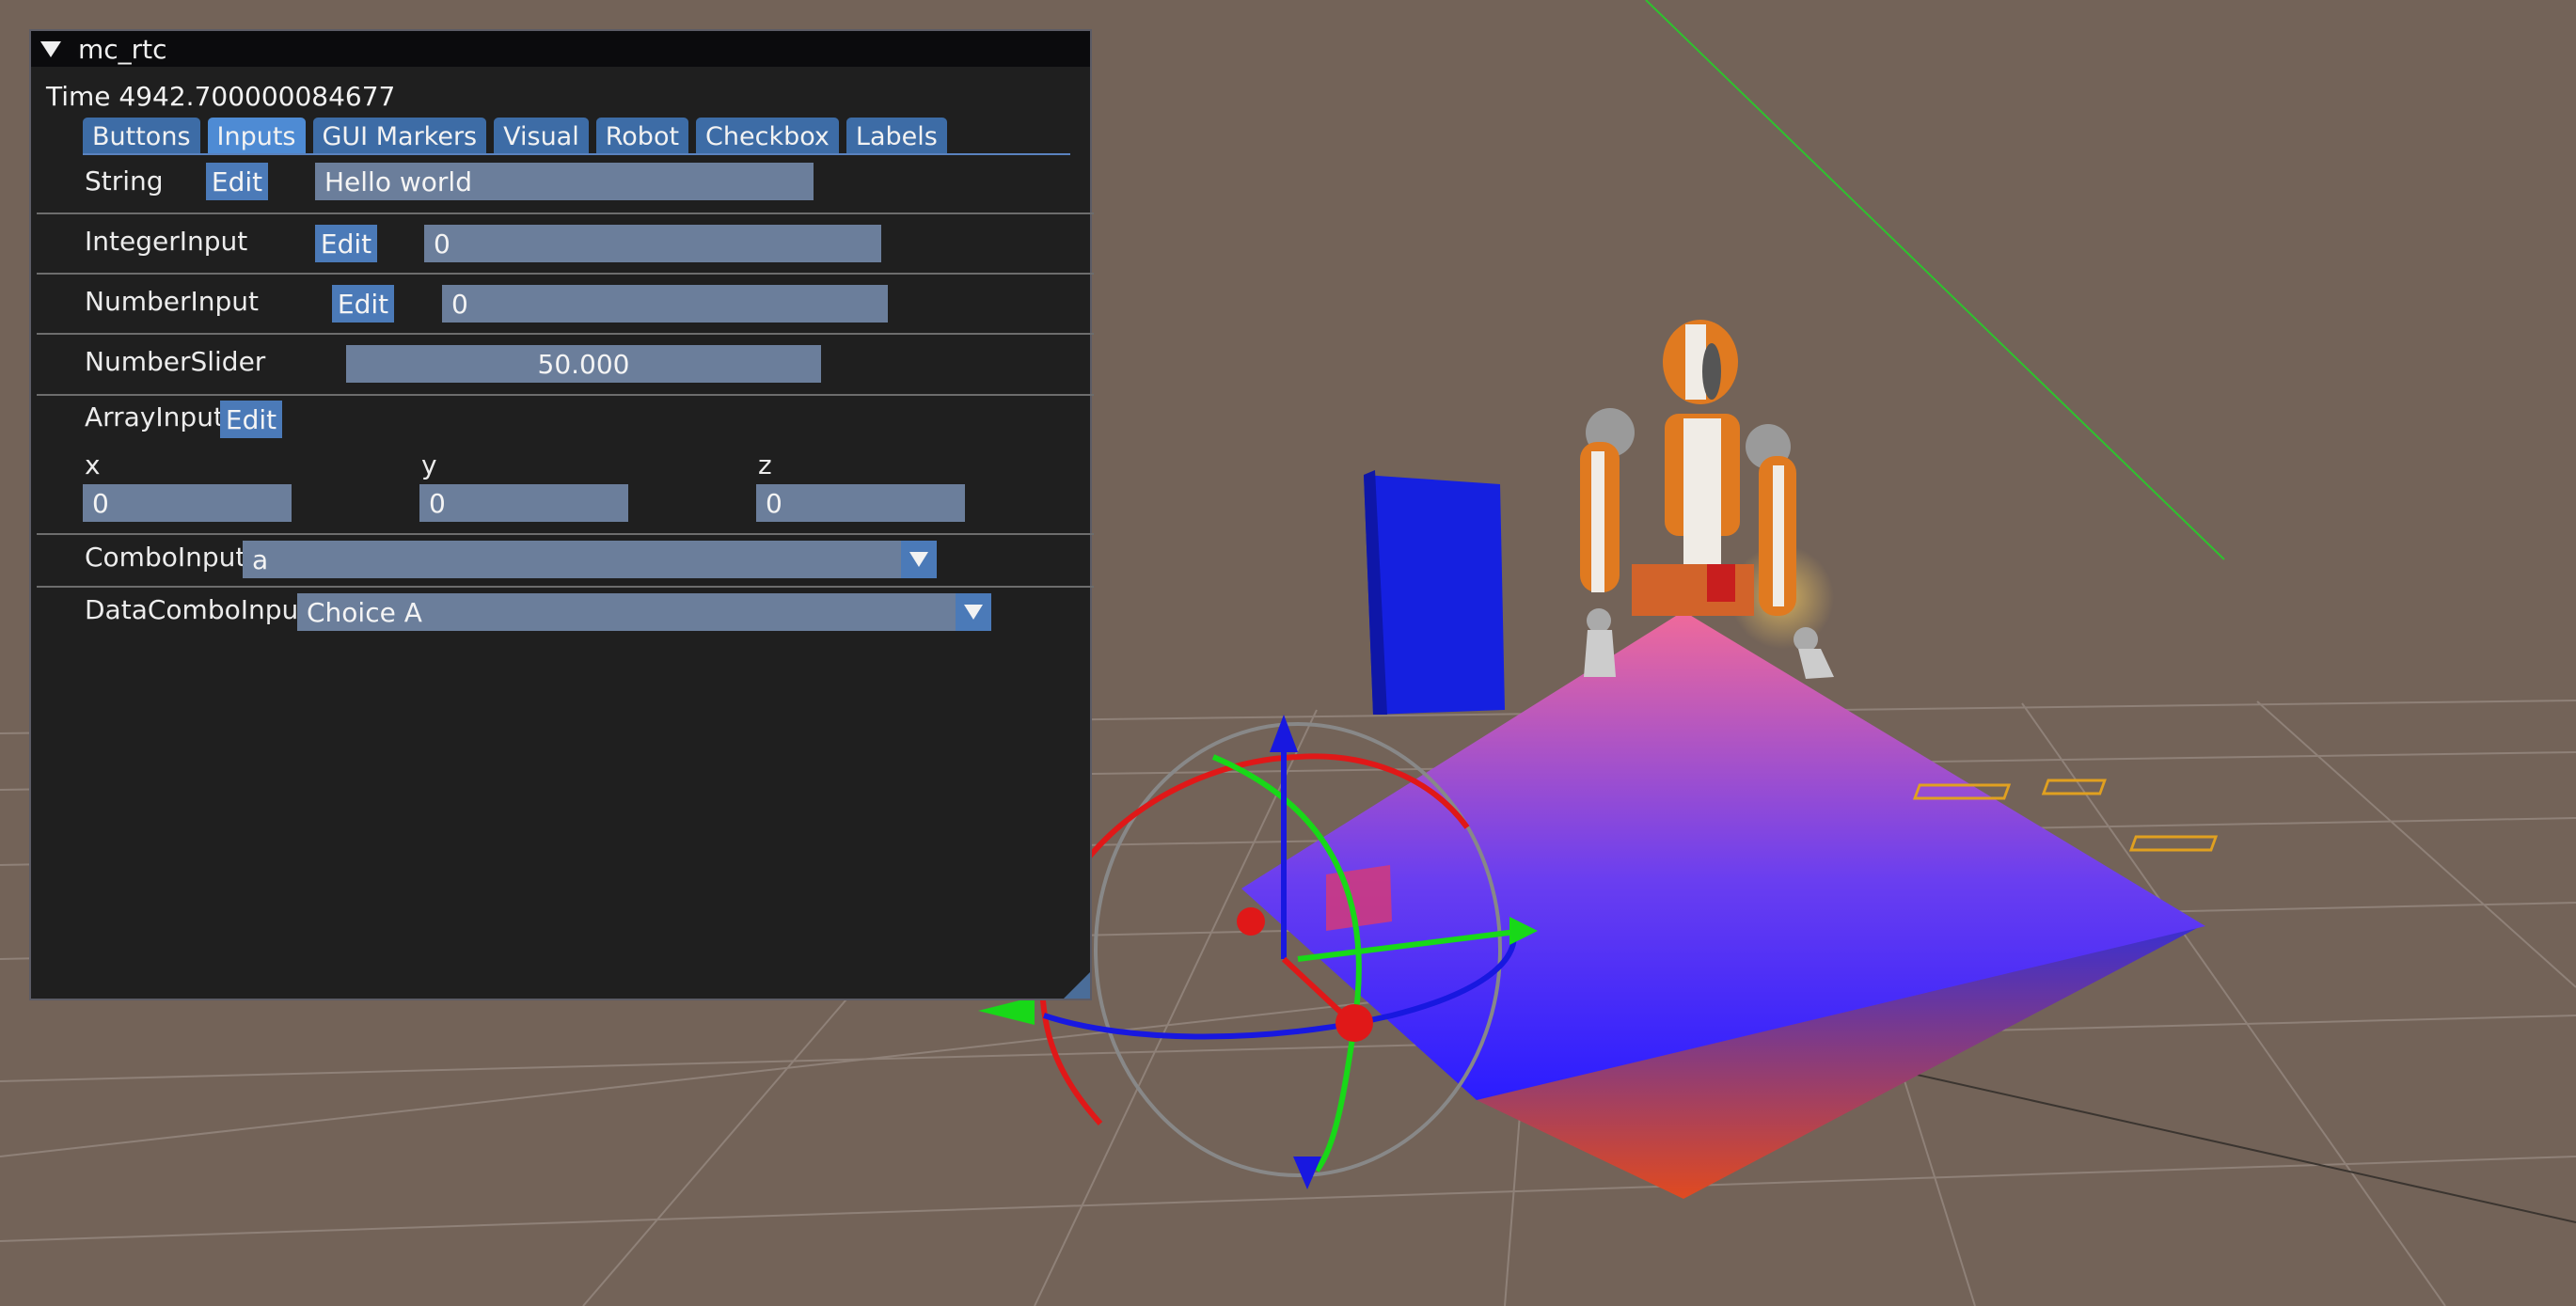  Describe the element at coordinates (665, 304) in the screenshot. I see `number-field: 0` at that location.